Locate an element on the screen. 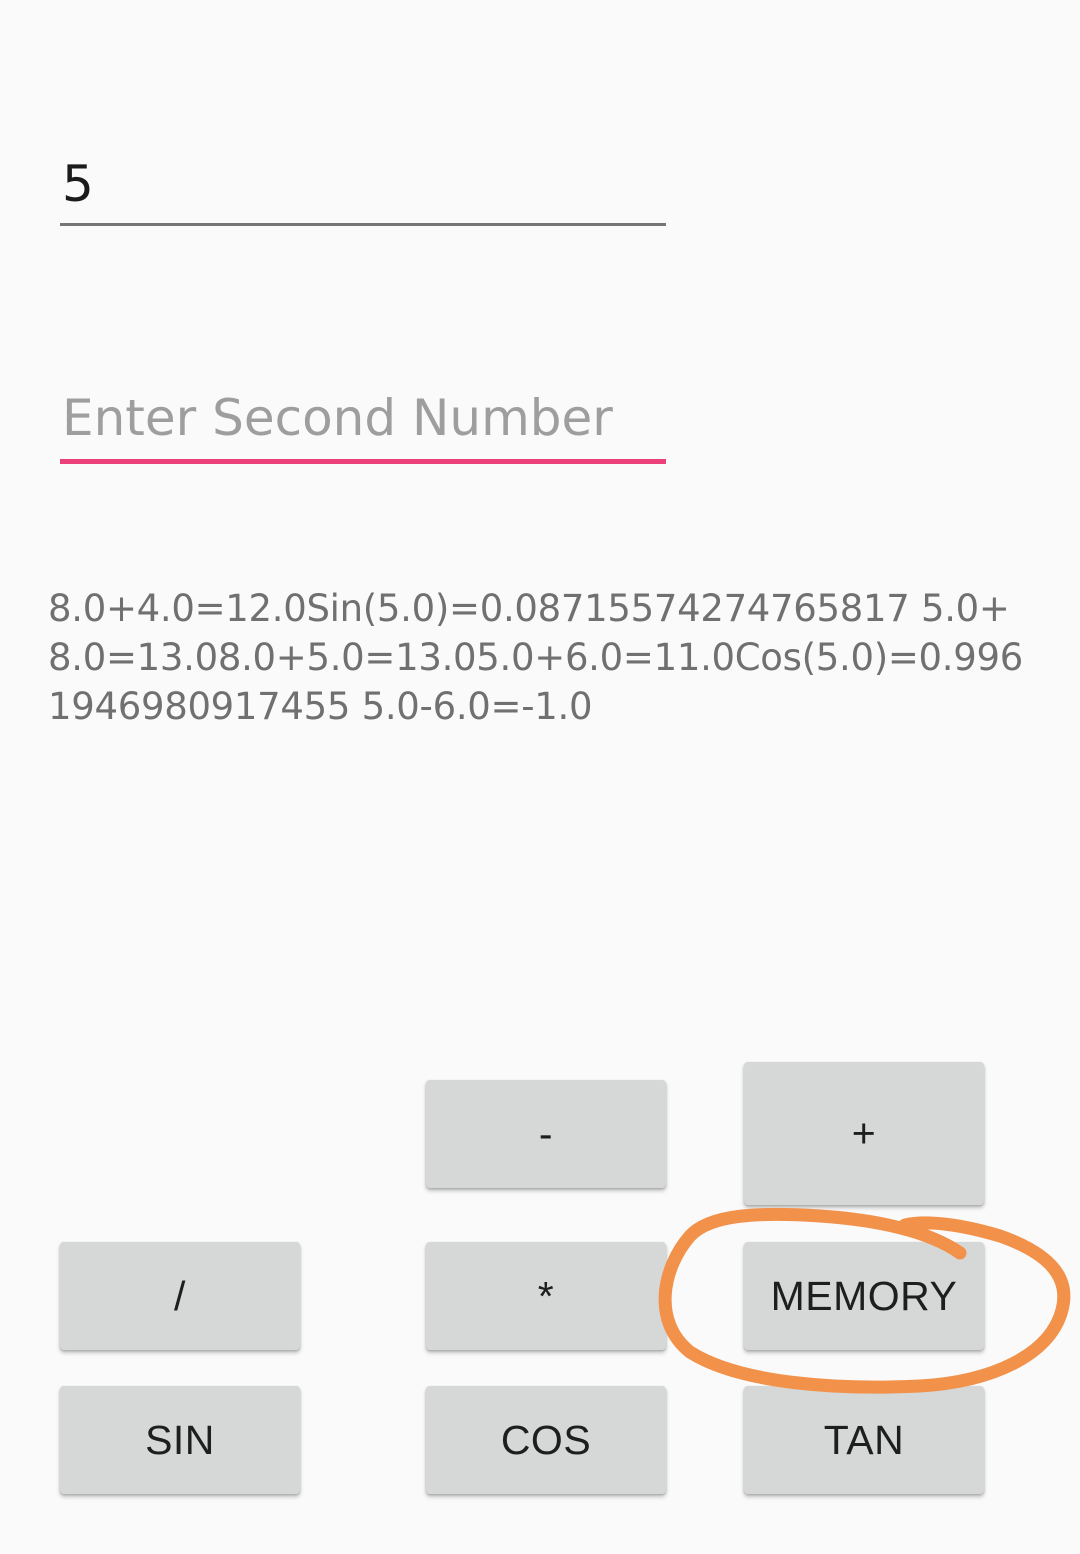 The image size is (1080, 1554). add-button: + is located at coordinates (864, 1133).